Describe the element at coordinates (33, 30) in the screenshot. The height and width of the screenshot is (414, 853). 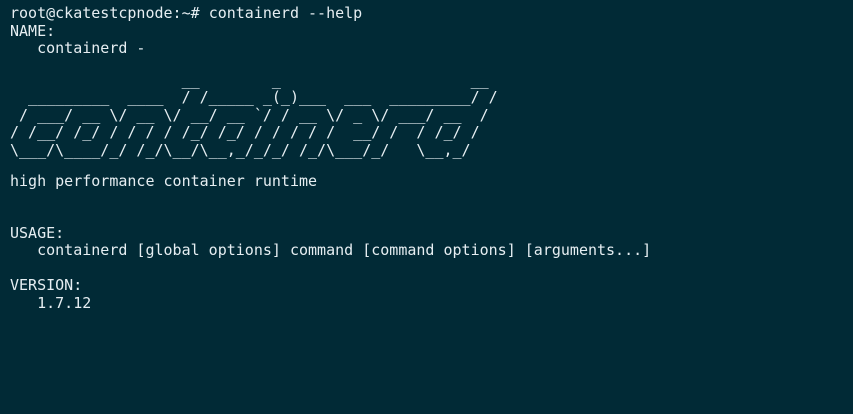
I see `name-header: NAME:` at that location.